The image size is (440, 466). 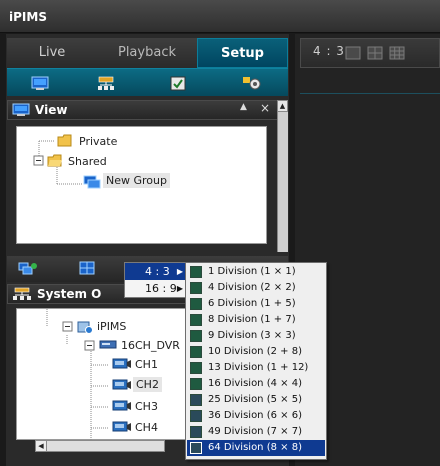 What do you see at coordinates (51, 110) in the screenshot?
I see `view-panel-title: View` at bounding box center [51, 110].